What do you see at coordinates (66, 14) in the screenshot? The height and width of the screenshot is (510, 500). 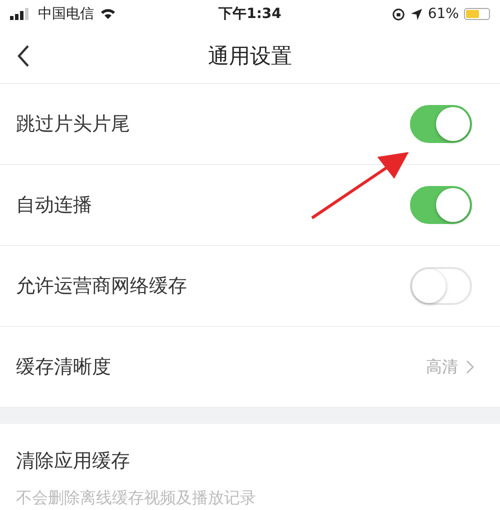 I see `carrier-name: 中国电信` at bounding box center [66, 14].